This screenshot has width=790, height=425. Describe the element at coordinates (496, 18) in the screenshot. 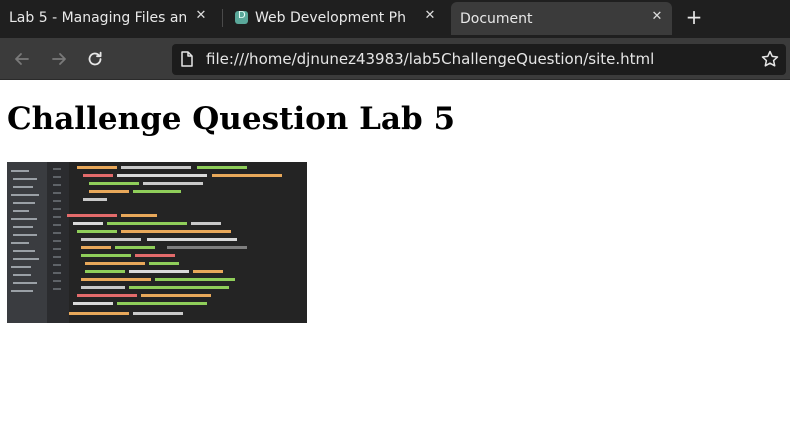

I see `tab-title: Document` at that location.